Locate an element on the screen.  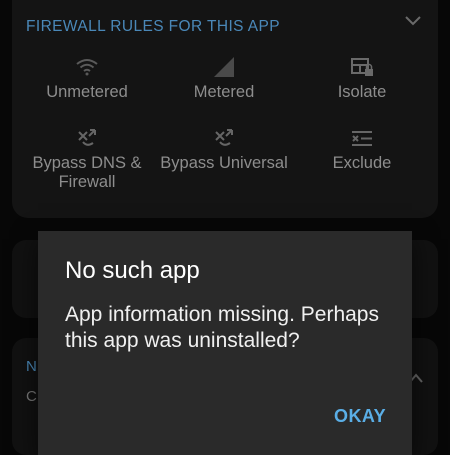
rule-label: Bypass Universal is located at coordinates (224, 163).